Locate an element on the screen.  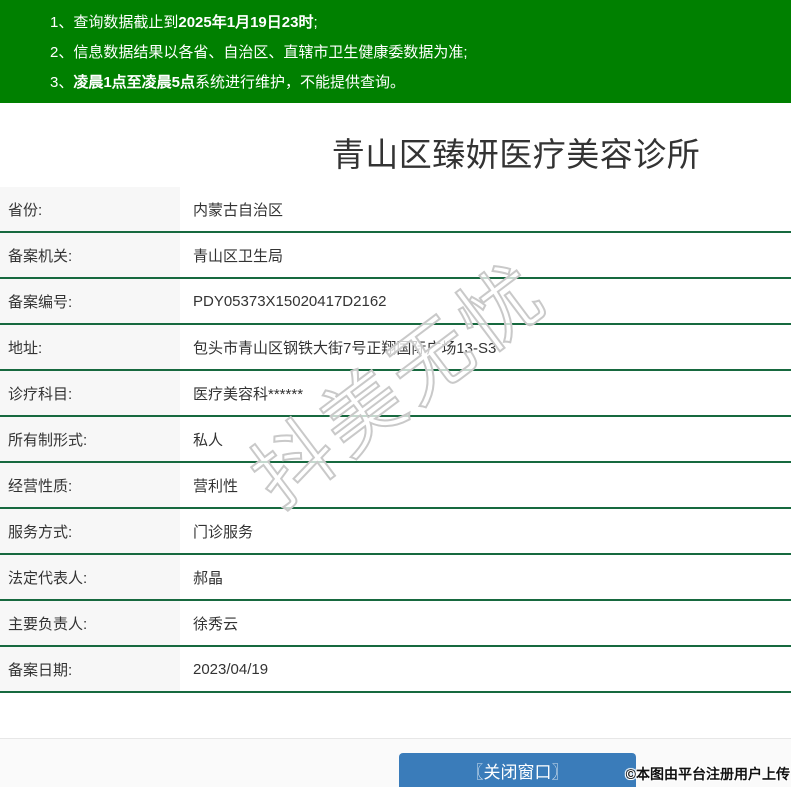
table-row: 诊疗科目: 医疗美容科****** is located at coordinates (395, 394).